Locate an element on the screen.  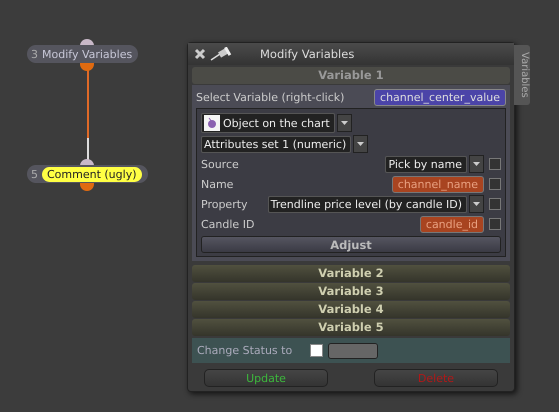
node-label: Modify Variables is located at coordinates (87, 54).